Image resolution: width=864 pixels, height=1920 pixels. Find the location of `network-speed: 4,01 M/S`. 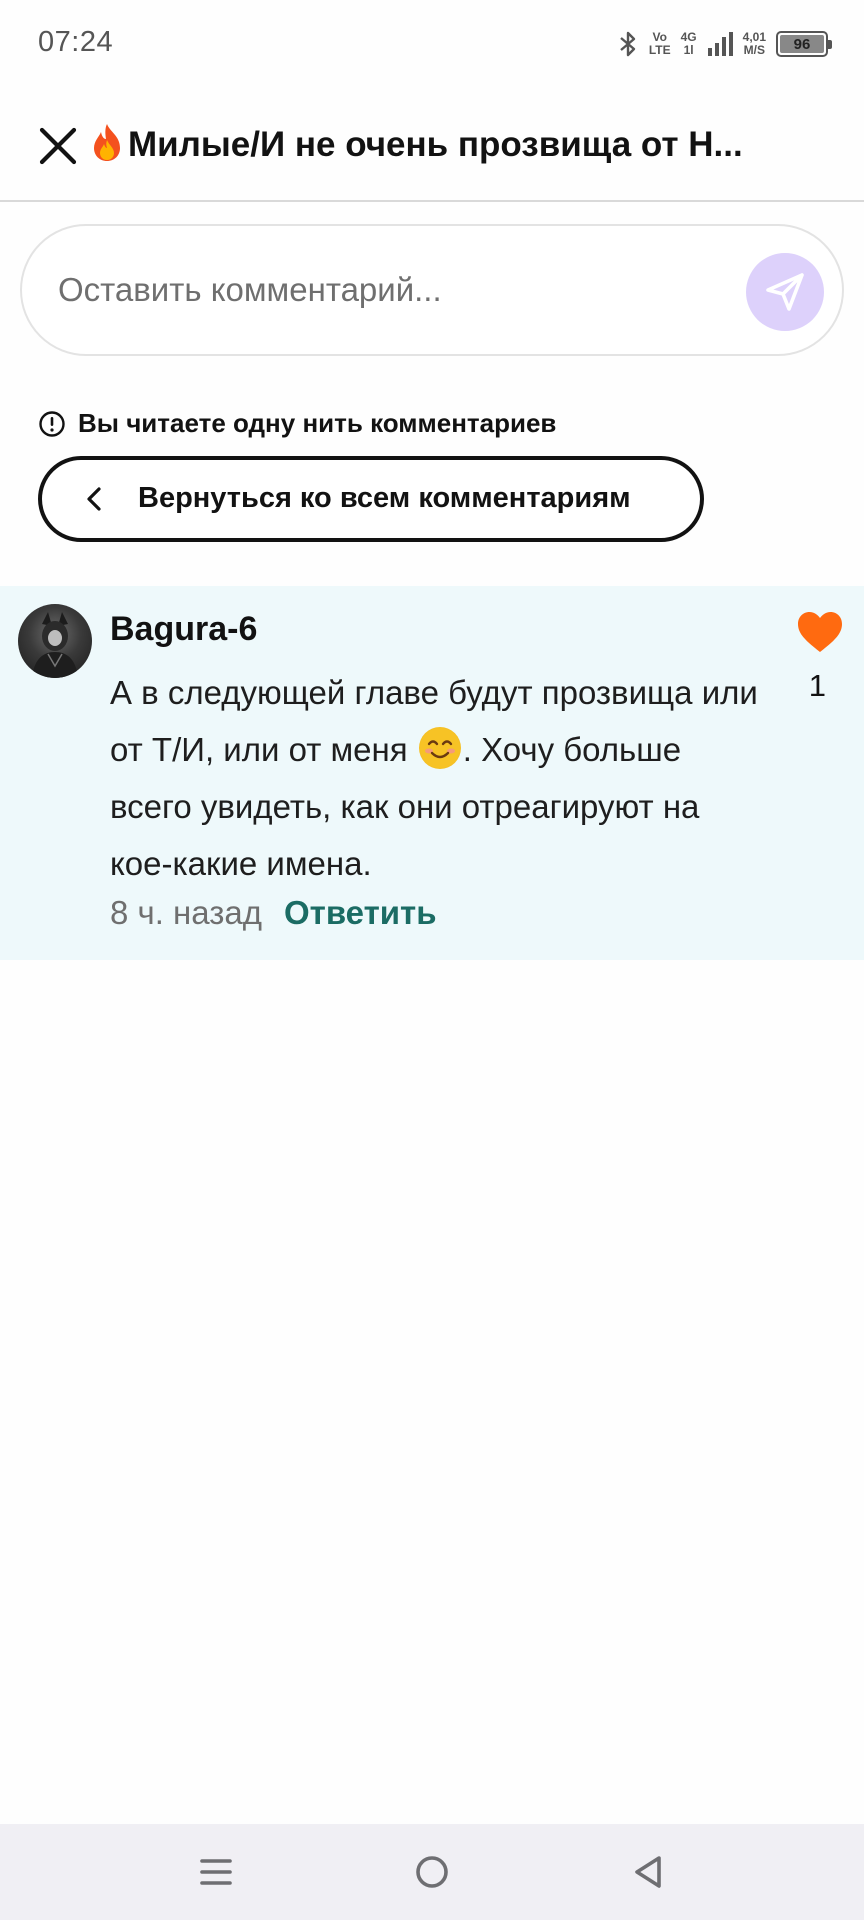

network-speed: 4,01 M/S is located at coordinates (754, 43).